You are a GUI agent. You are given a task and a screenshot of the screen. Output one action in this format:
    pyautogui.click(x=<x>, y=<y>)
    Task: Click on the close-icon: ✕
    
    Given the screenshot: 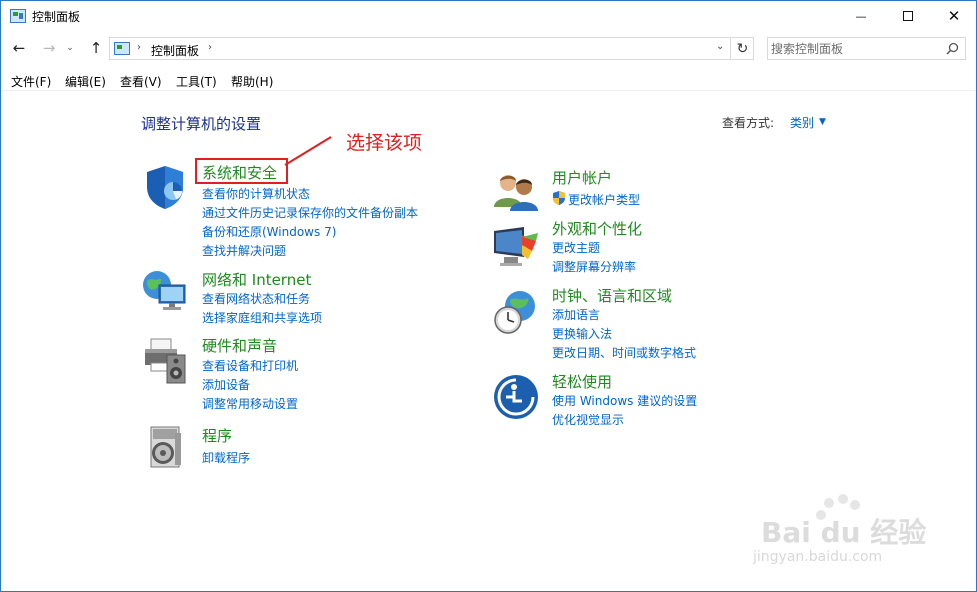 What is the action you would take?
    pyautogui.click(x=954, y=16)
    